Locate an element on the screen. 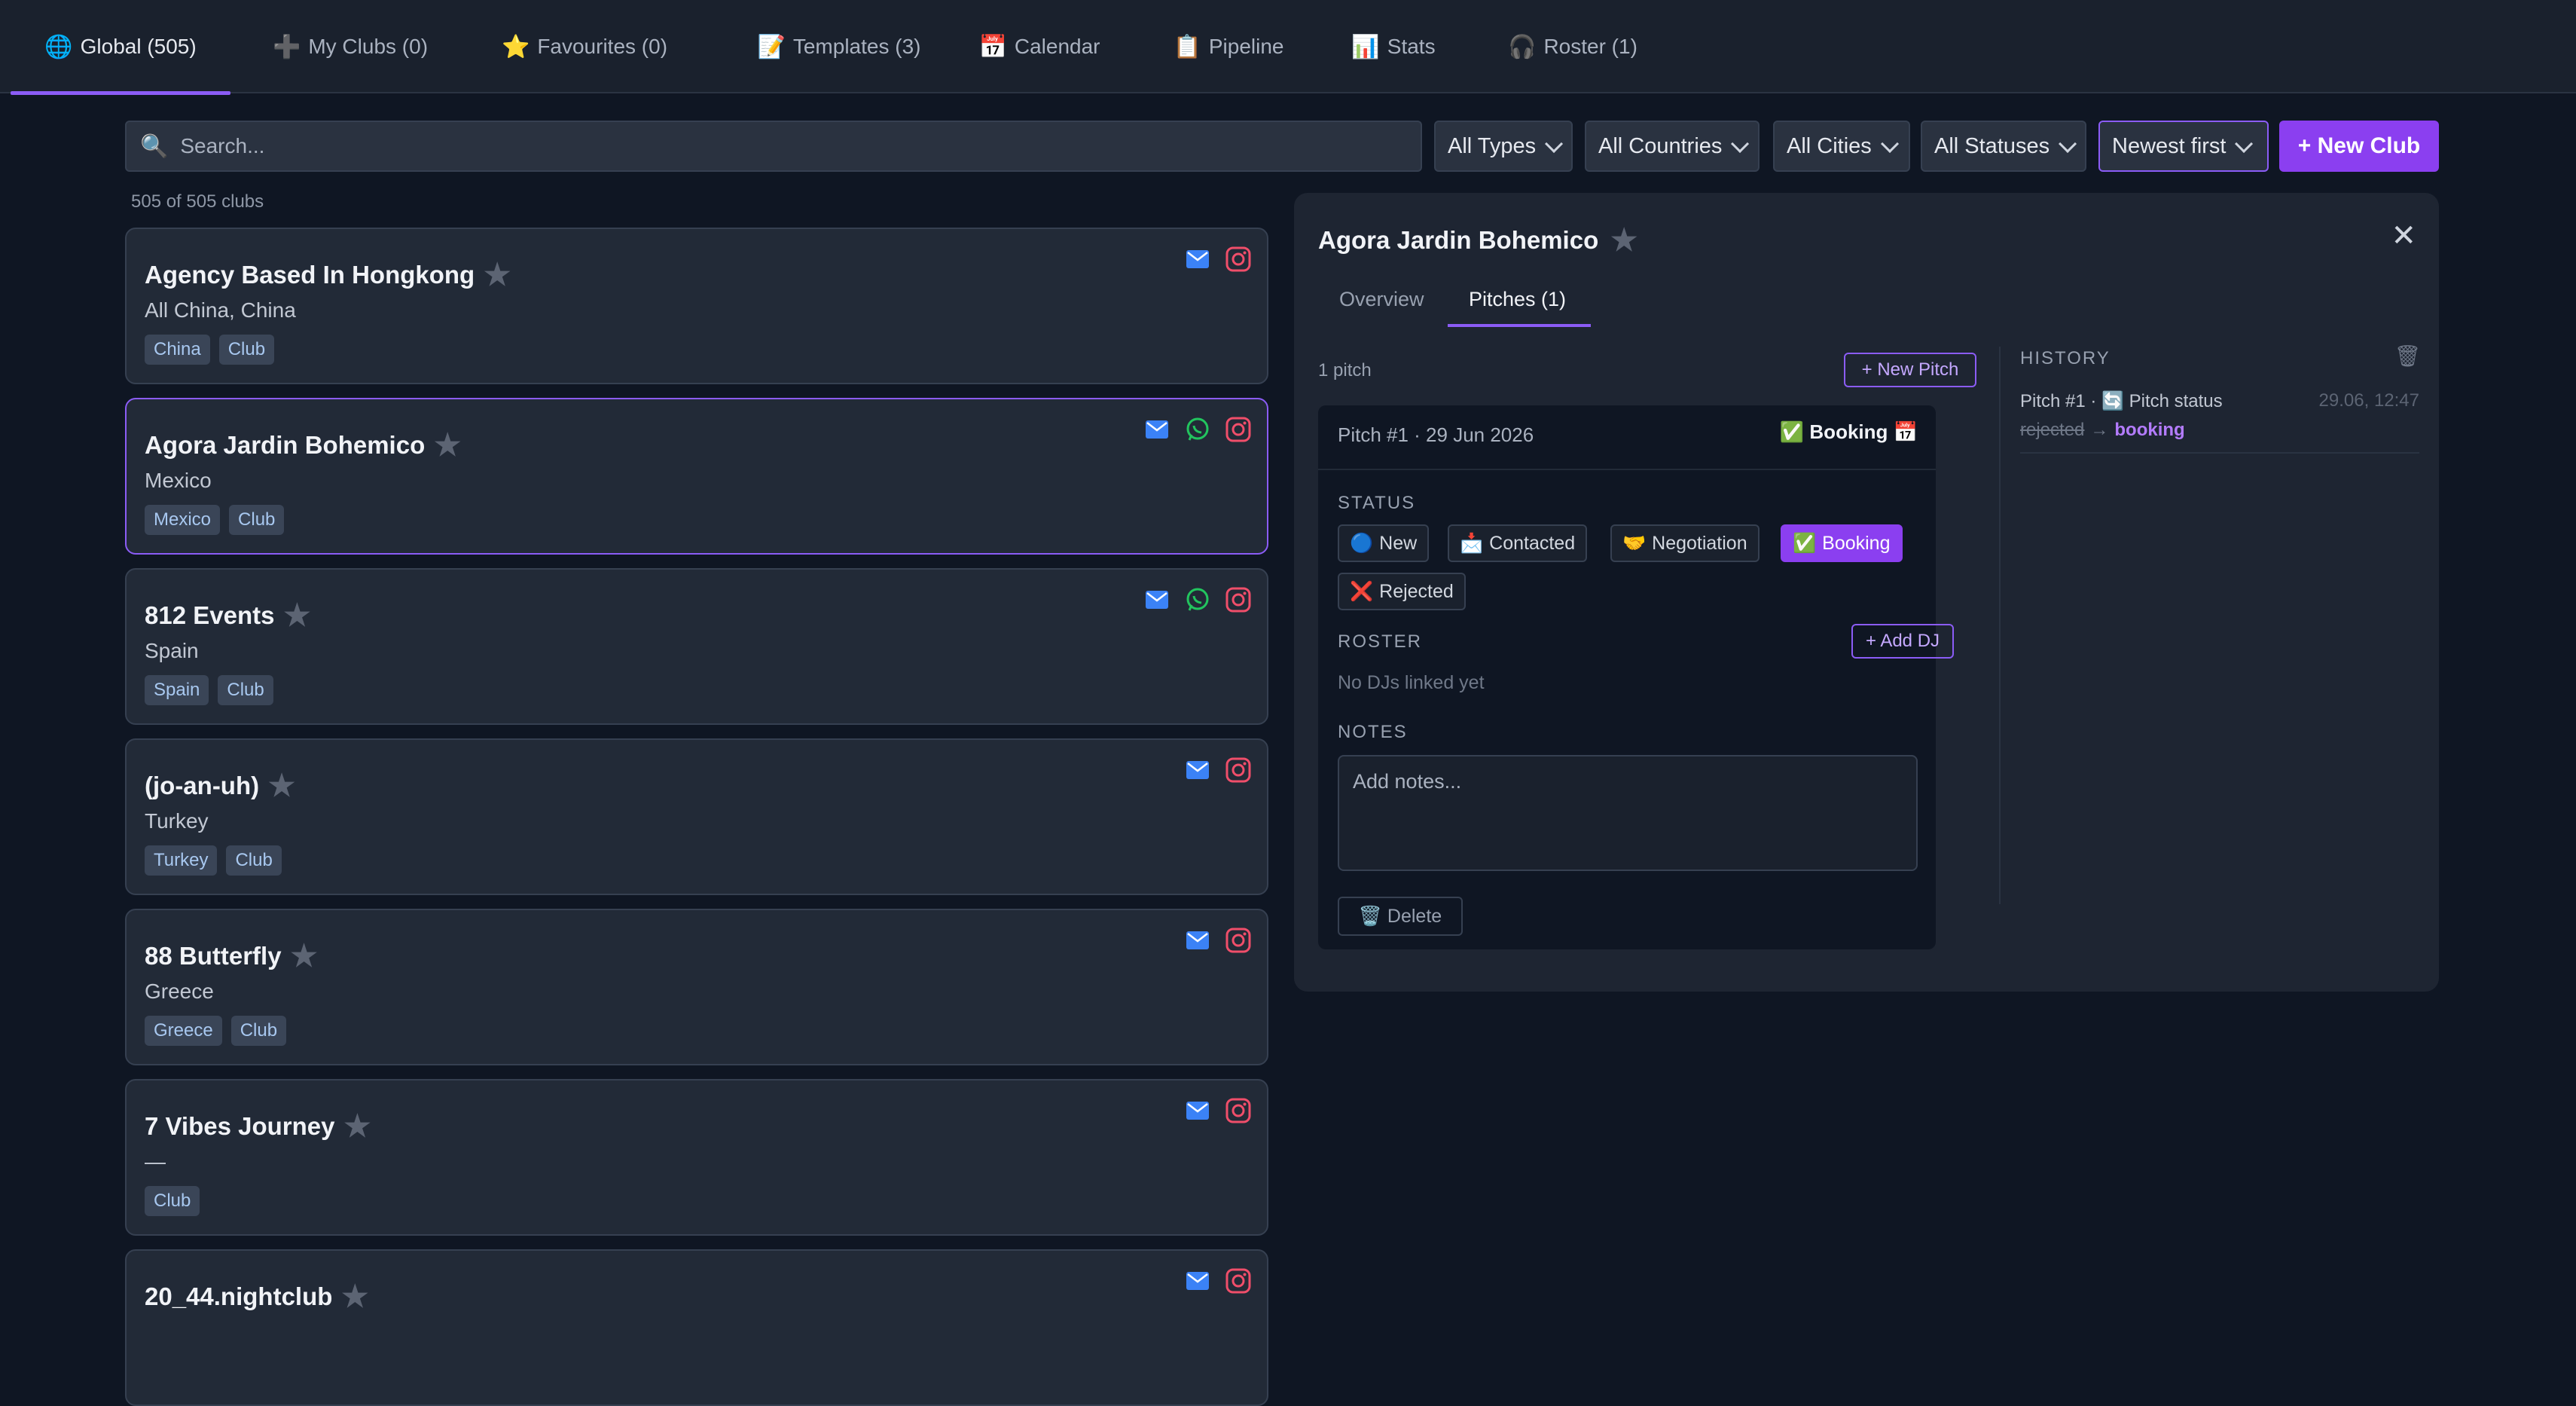  club-card: 7 Vibes Journey ★ — Club is located at coordinates (696, 1157).